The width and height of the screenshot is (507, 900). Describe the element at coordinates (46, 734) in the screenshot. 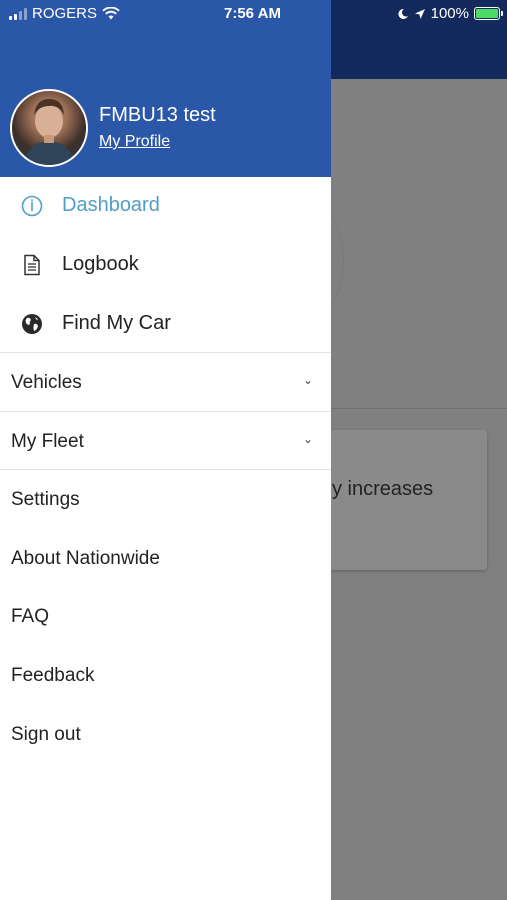

I see `menu-link-label: Sign out` at that location.